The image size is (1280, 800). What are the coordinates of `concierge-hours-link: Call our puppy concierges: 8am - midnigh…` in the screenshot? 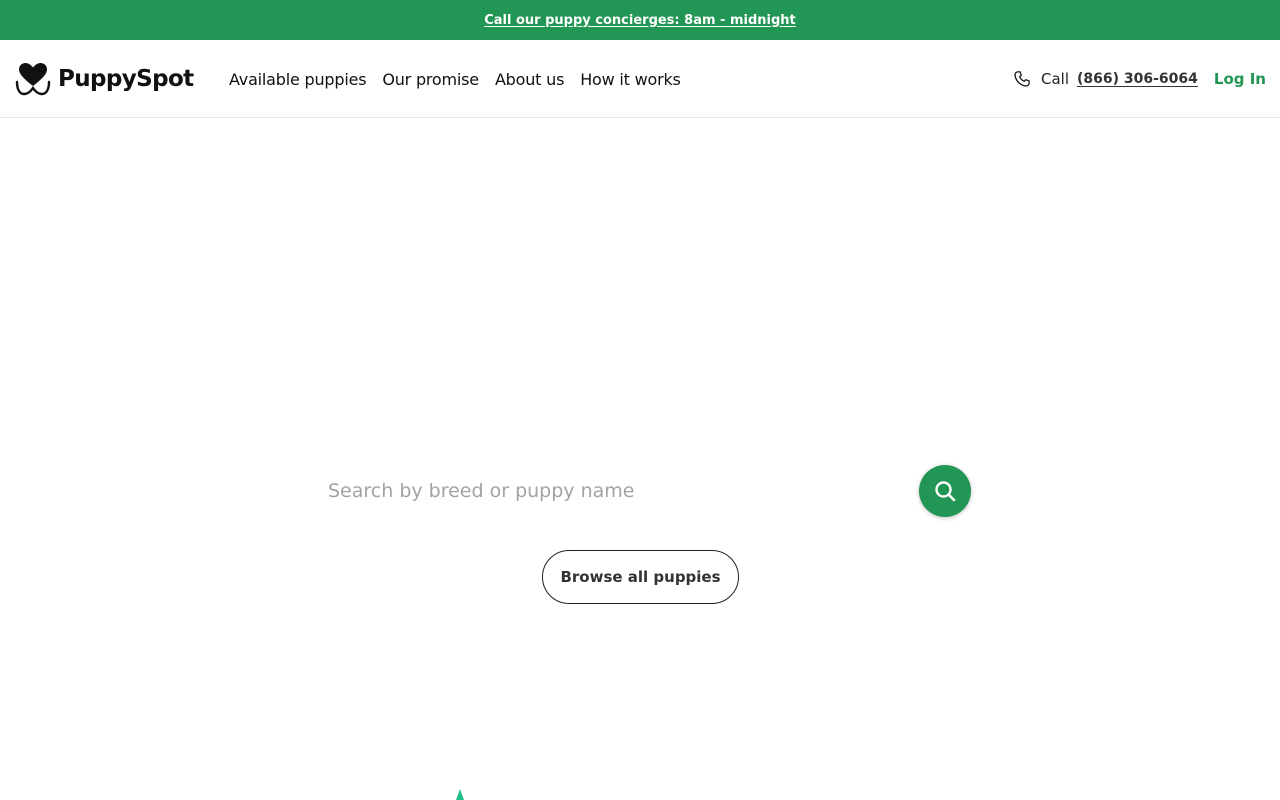 It's located at (640, 20).